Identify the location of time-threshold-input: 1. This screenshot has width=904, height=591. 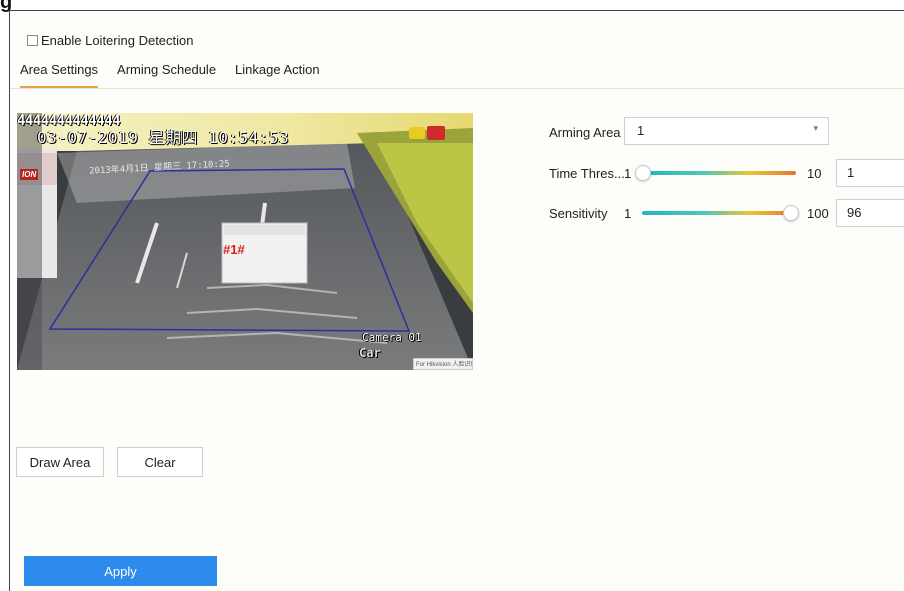
(870, 173).